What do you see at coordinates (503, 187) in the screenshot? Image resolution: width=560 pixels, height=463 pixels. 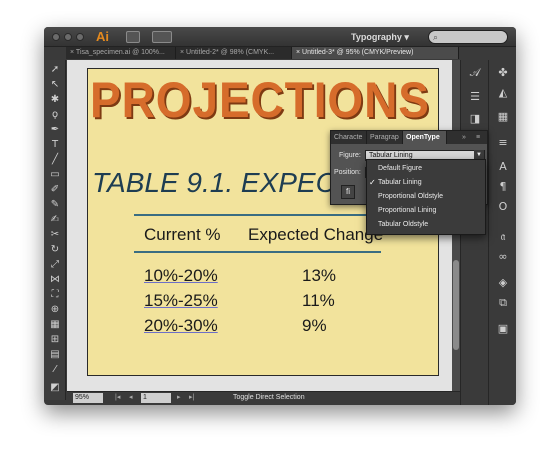 I see `paragraph-icon: ¶` at bounding box center [503, 187].